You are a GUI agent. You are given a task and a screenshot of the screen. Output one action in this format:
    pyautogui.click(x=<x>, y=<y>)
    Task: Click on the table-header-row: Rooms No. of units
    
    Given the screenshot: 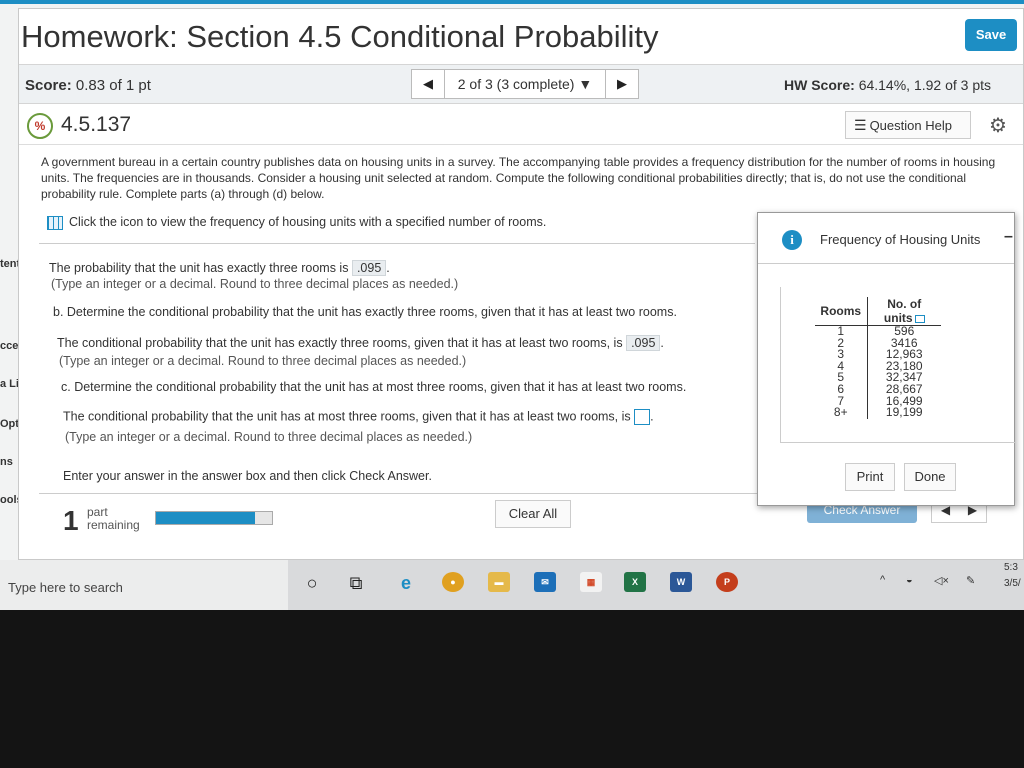 What is the action you would take?
    pyautogui.click(x=878, y=311)
    